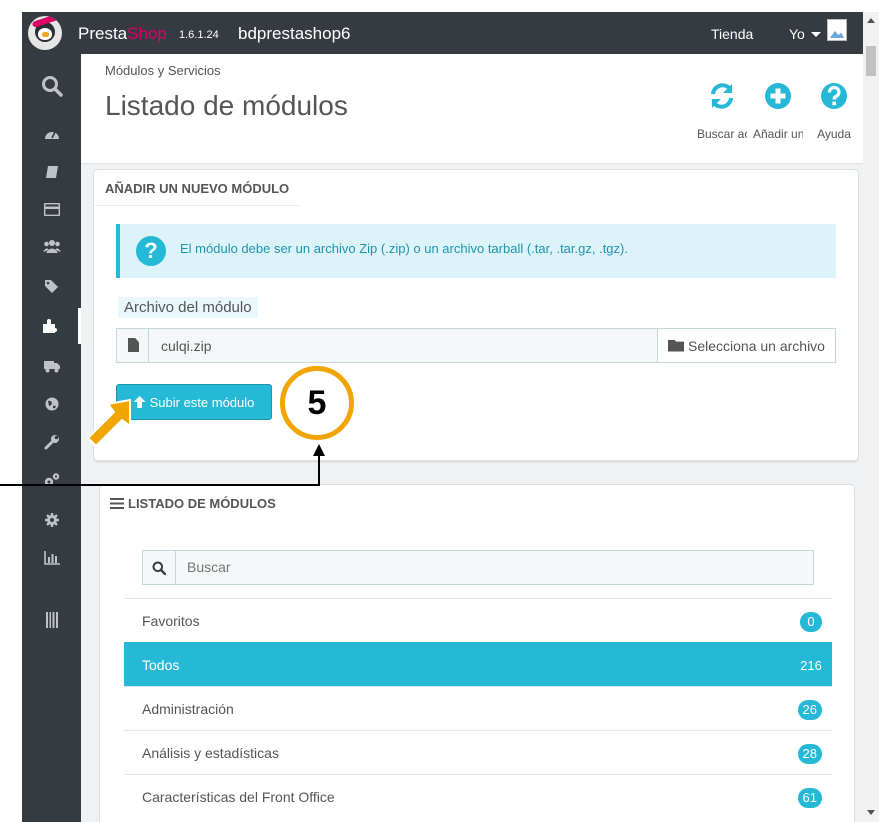  What do you see at coordinates (317, 403) in the screenshot?
I see `step-number-badge: 5` at bounding box center [317, 403].